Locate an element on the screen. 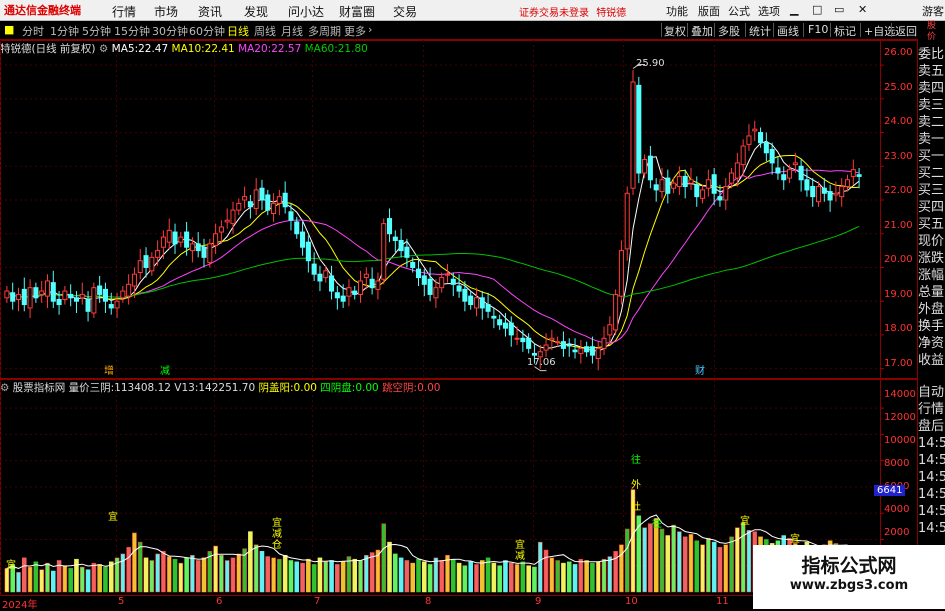 This screenshot has width=945, height=611. sidebar-label: 14:5 is located at coordinates (931, 494).